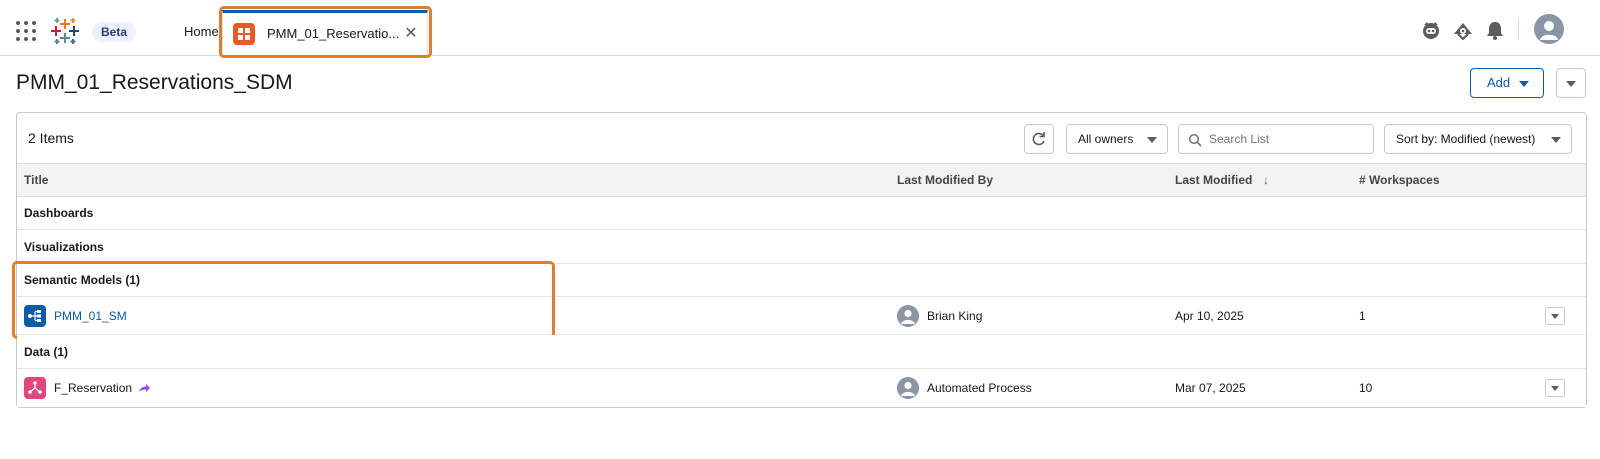  Describe the element at coordinates (1195, 140) in the screenshot. I see `search-icon` at that location.